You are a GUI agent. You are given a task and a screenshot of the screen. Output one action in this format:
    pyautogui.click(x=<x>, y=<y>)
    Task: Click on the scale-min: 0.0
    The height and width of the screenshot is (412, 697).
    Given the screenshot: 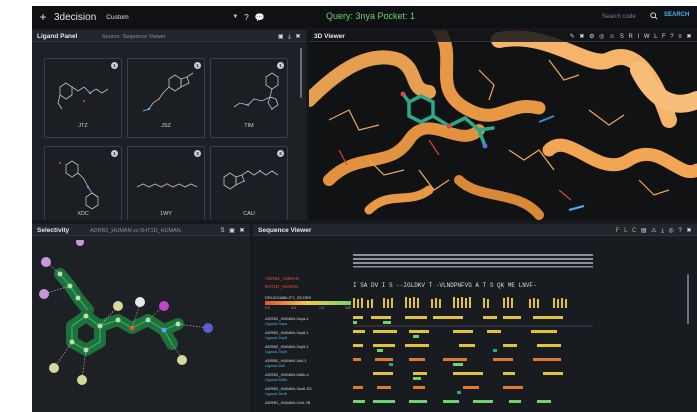 What is the action you would take?
    pyautogui.click(x=267, y=308)
    